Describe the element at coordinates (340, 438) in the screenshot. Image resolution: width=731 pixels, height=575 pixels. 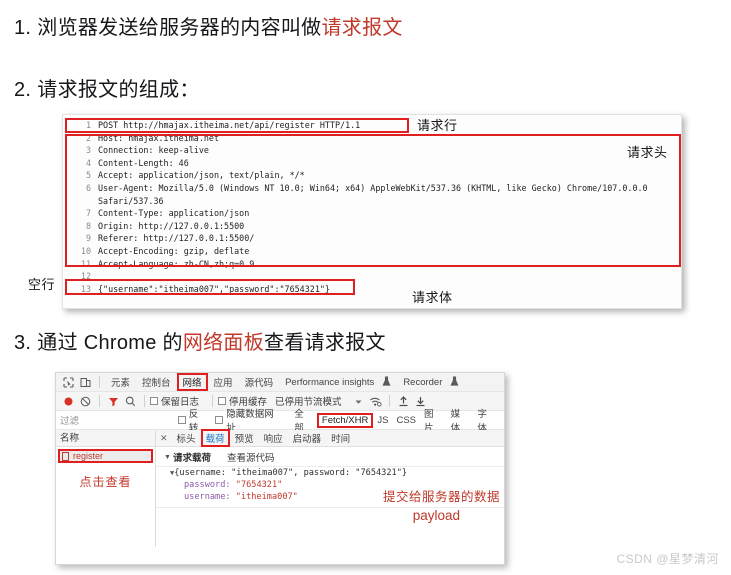
I see `detail-tab-timing: 时间` at that location.